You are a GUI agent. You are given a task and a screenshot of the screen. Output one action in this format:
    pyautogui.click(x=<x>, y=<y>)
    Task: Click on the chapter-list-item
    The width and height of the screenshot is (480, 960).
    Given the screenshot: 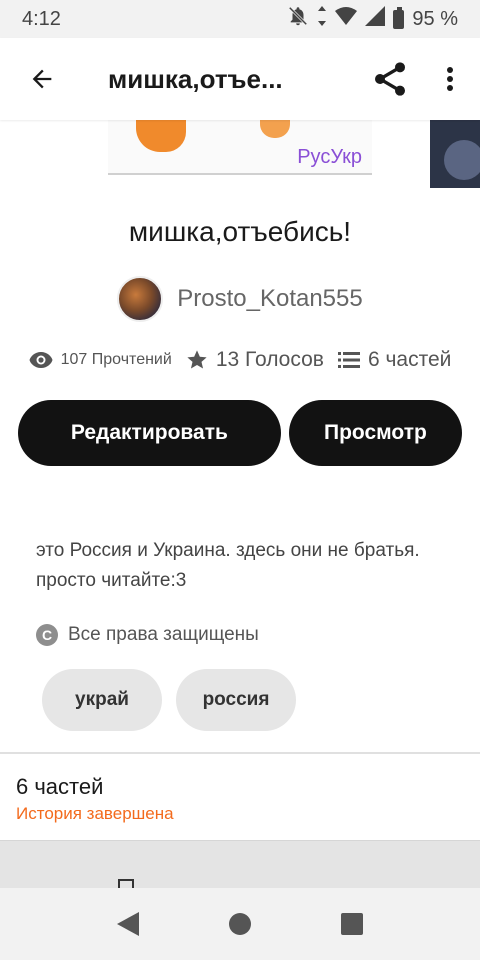 What is the action you would take?
    pyautogui.click(x=240, y=864)
    